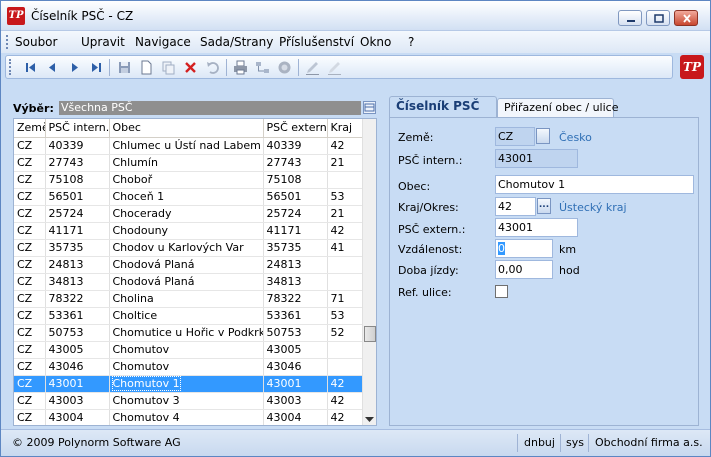  Describe the element at coordinates (189, 417) in the screenshot. I see `table-row: CZ 43004 Chomutov 4 43004 42` at that location.